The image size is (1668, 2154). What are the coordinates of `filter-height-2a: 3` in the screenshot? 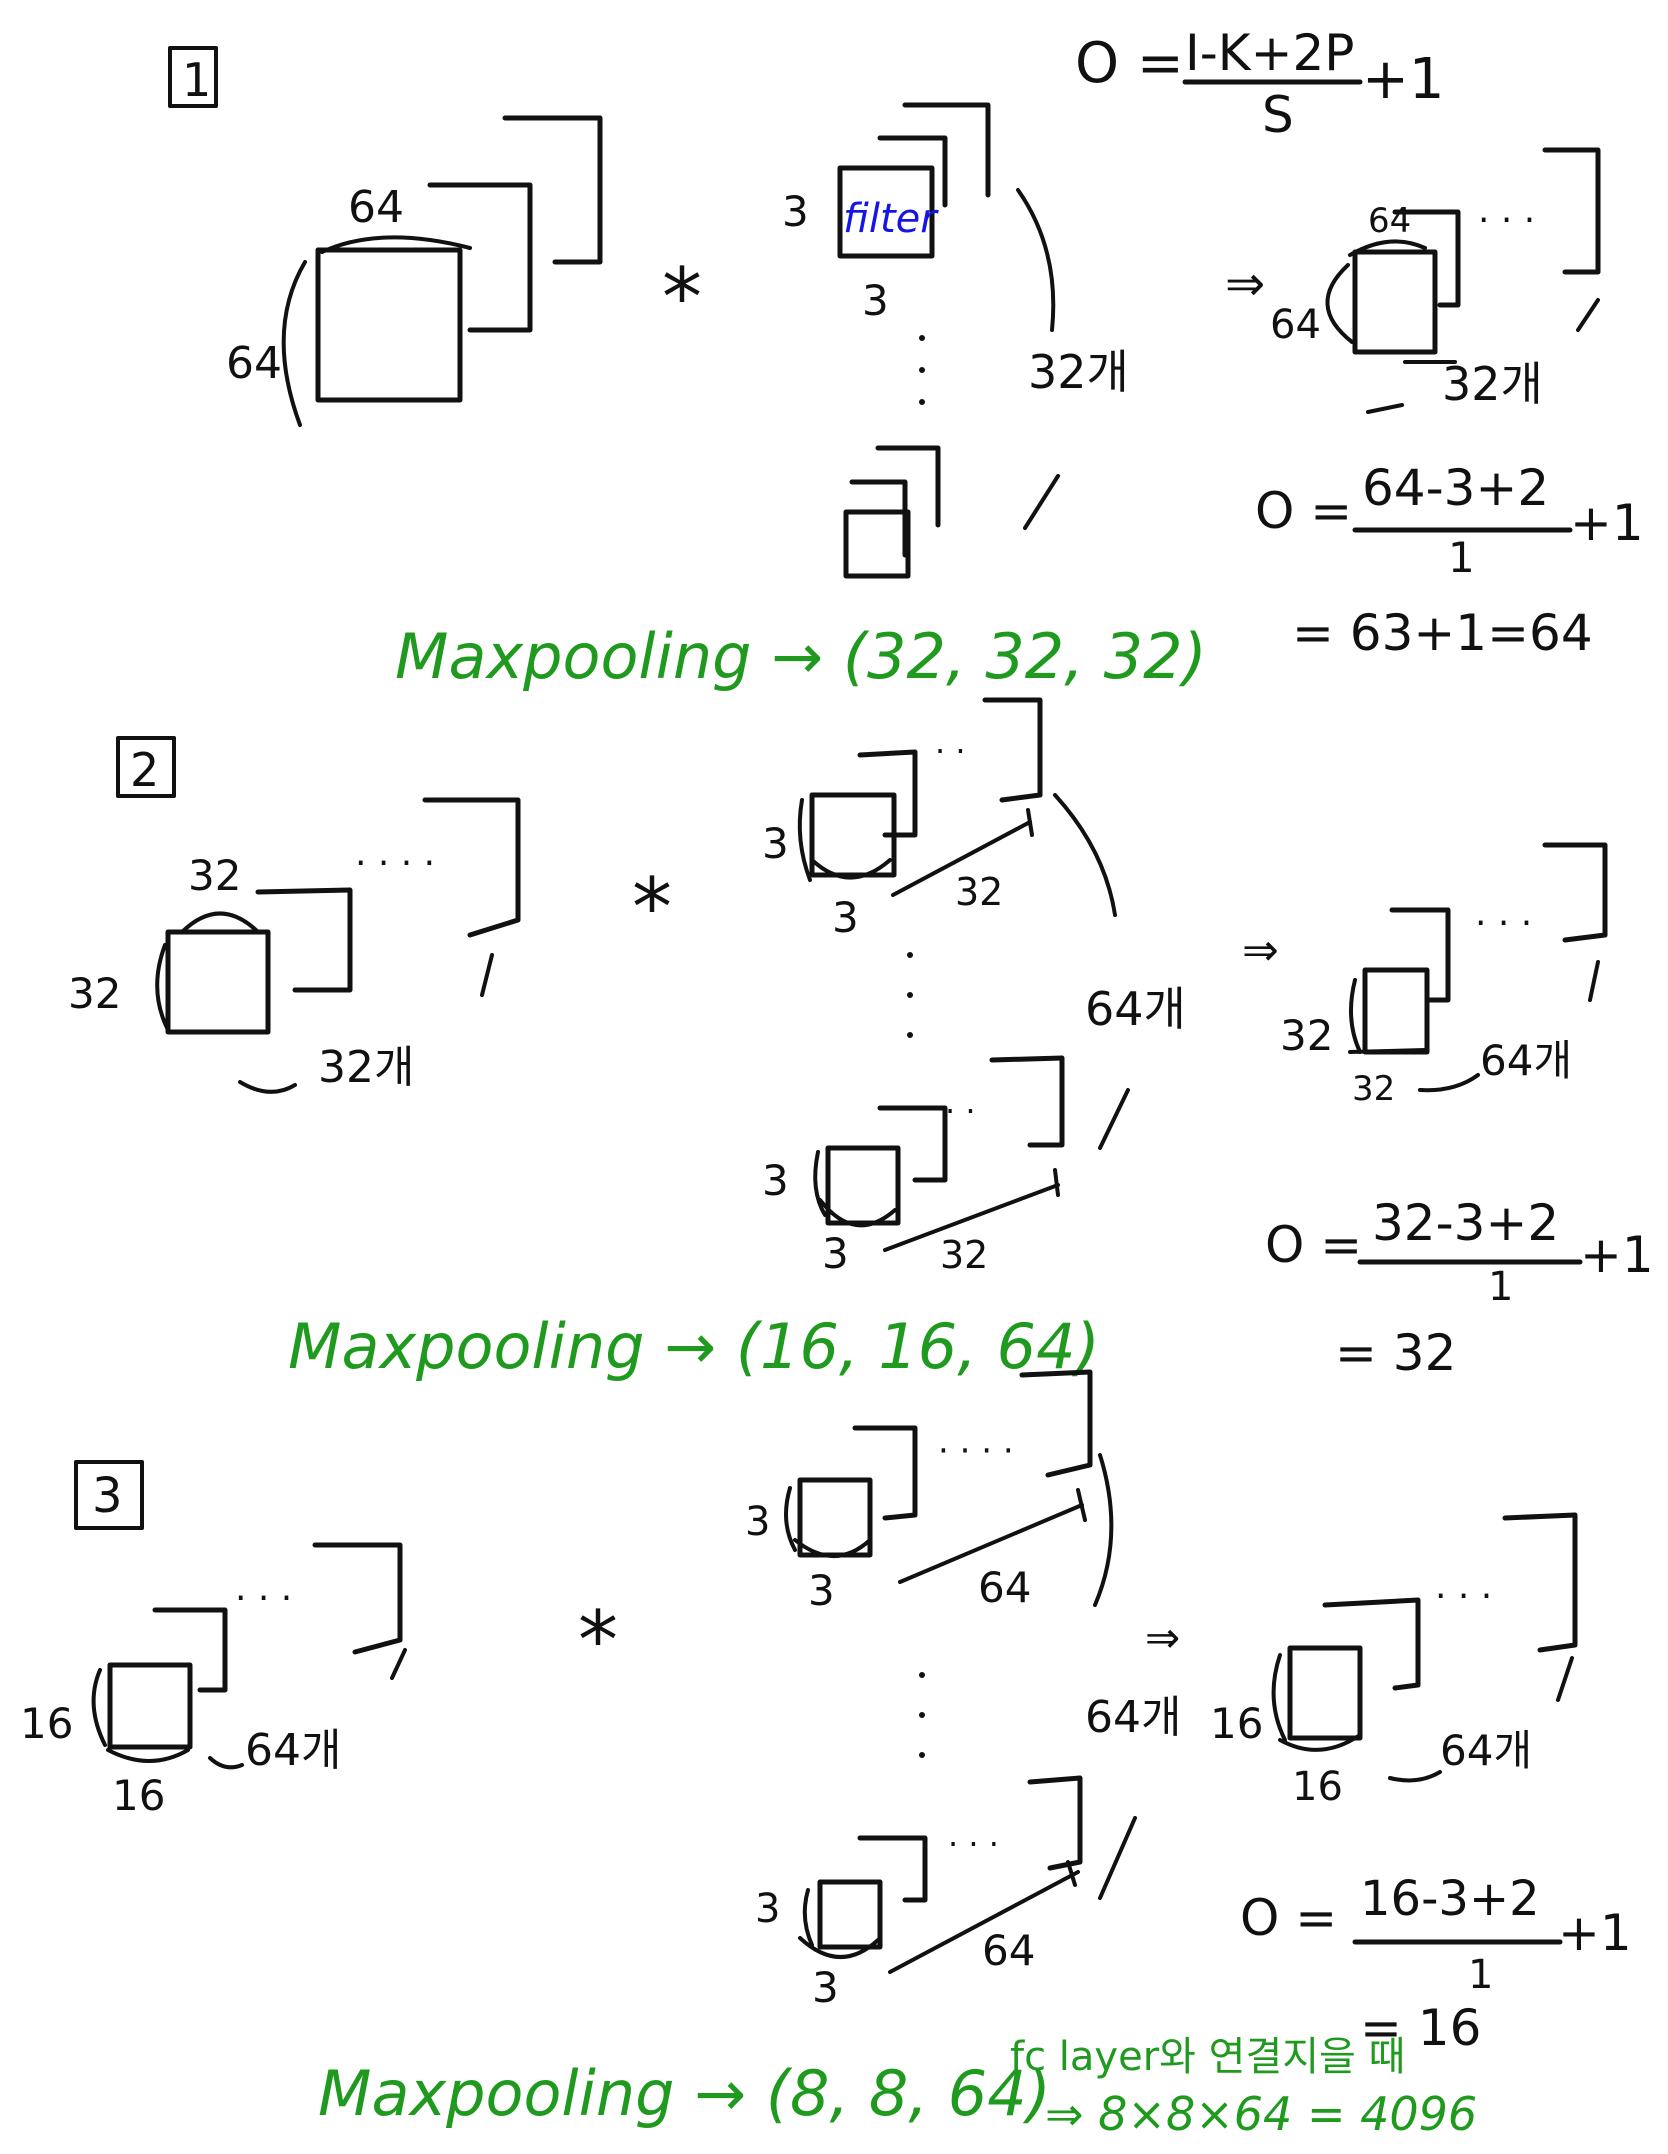 It's located at (775, 843).